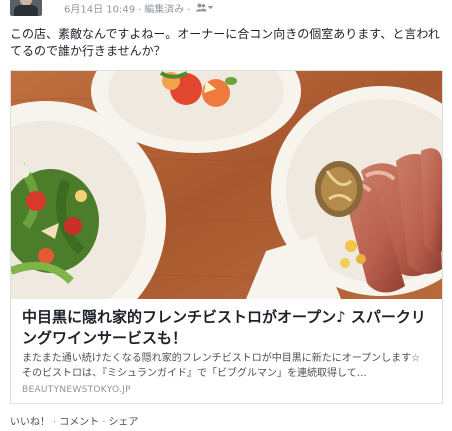  I want to click on post-date: 6月14日 10:49, so click(99, 10).